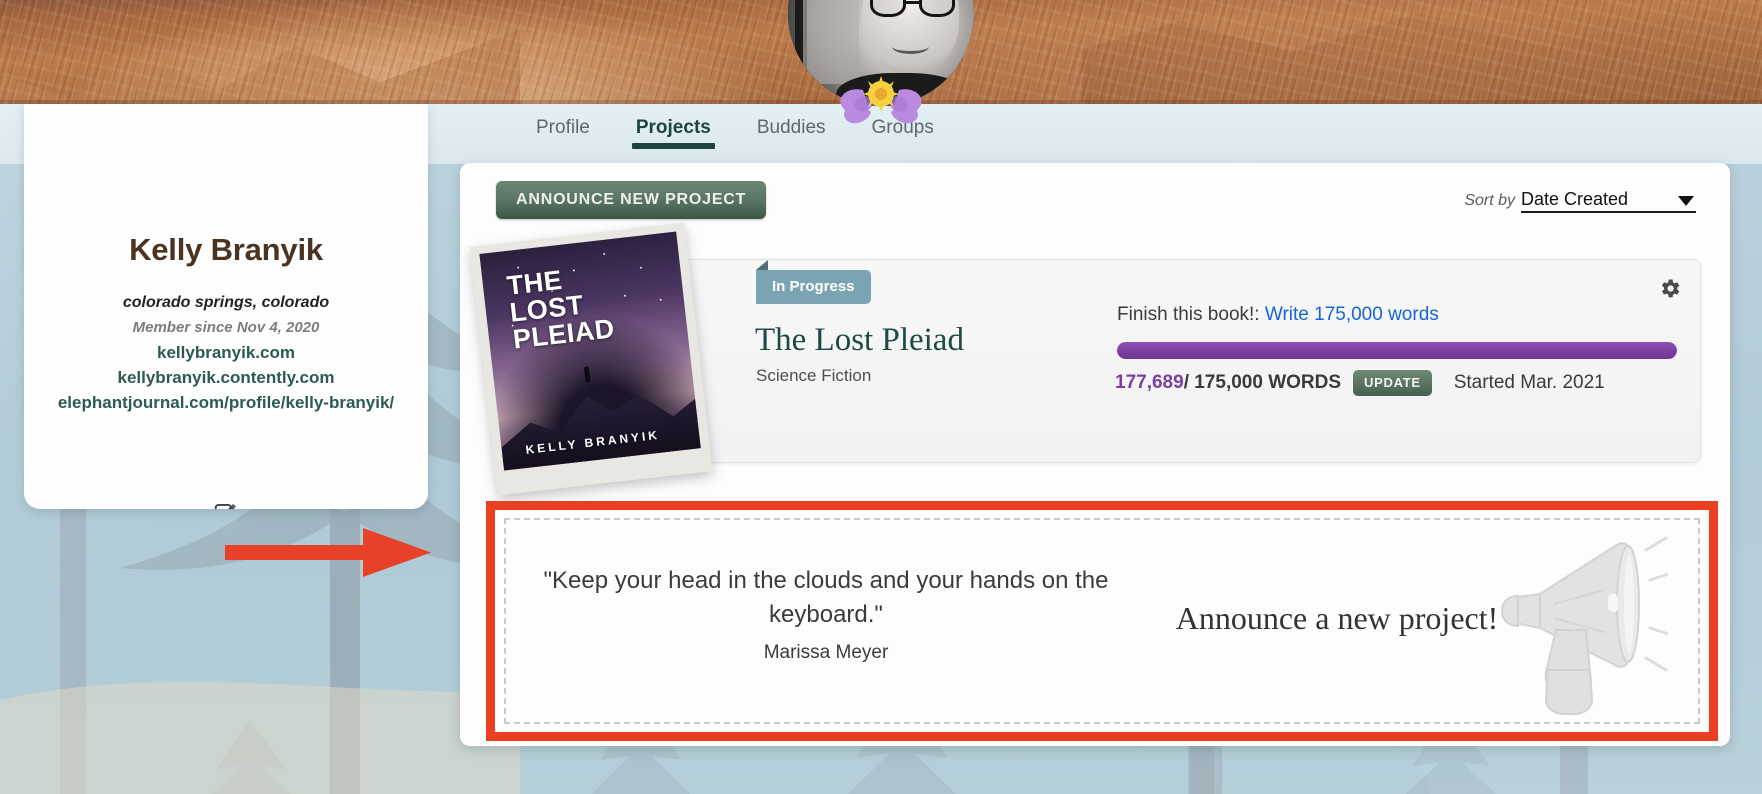  I want to click on red-arrow-right-annotation, so click(330, 553).